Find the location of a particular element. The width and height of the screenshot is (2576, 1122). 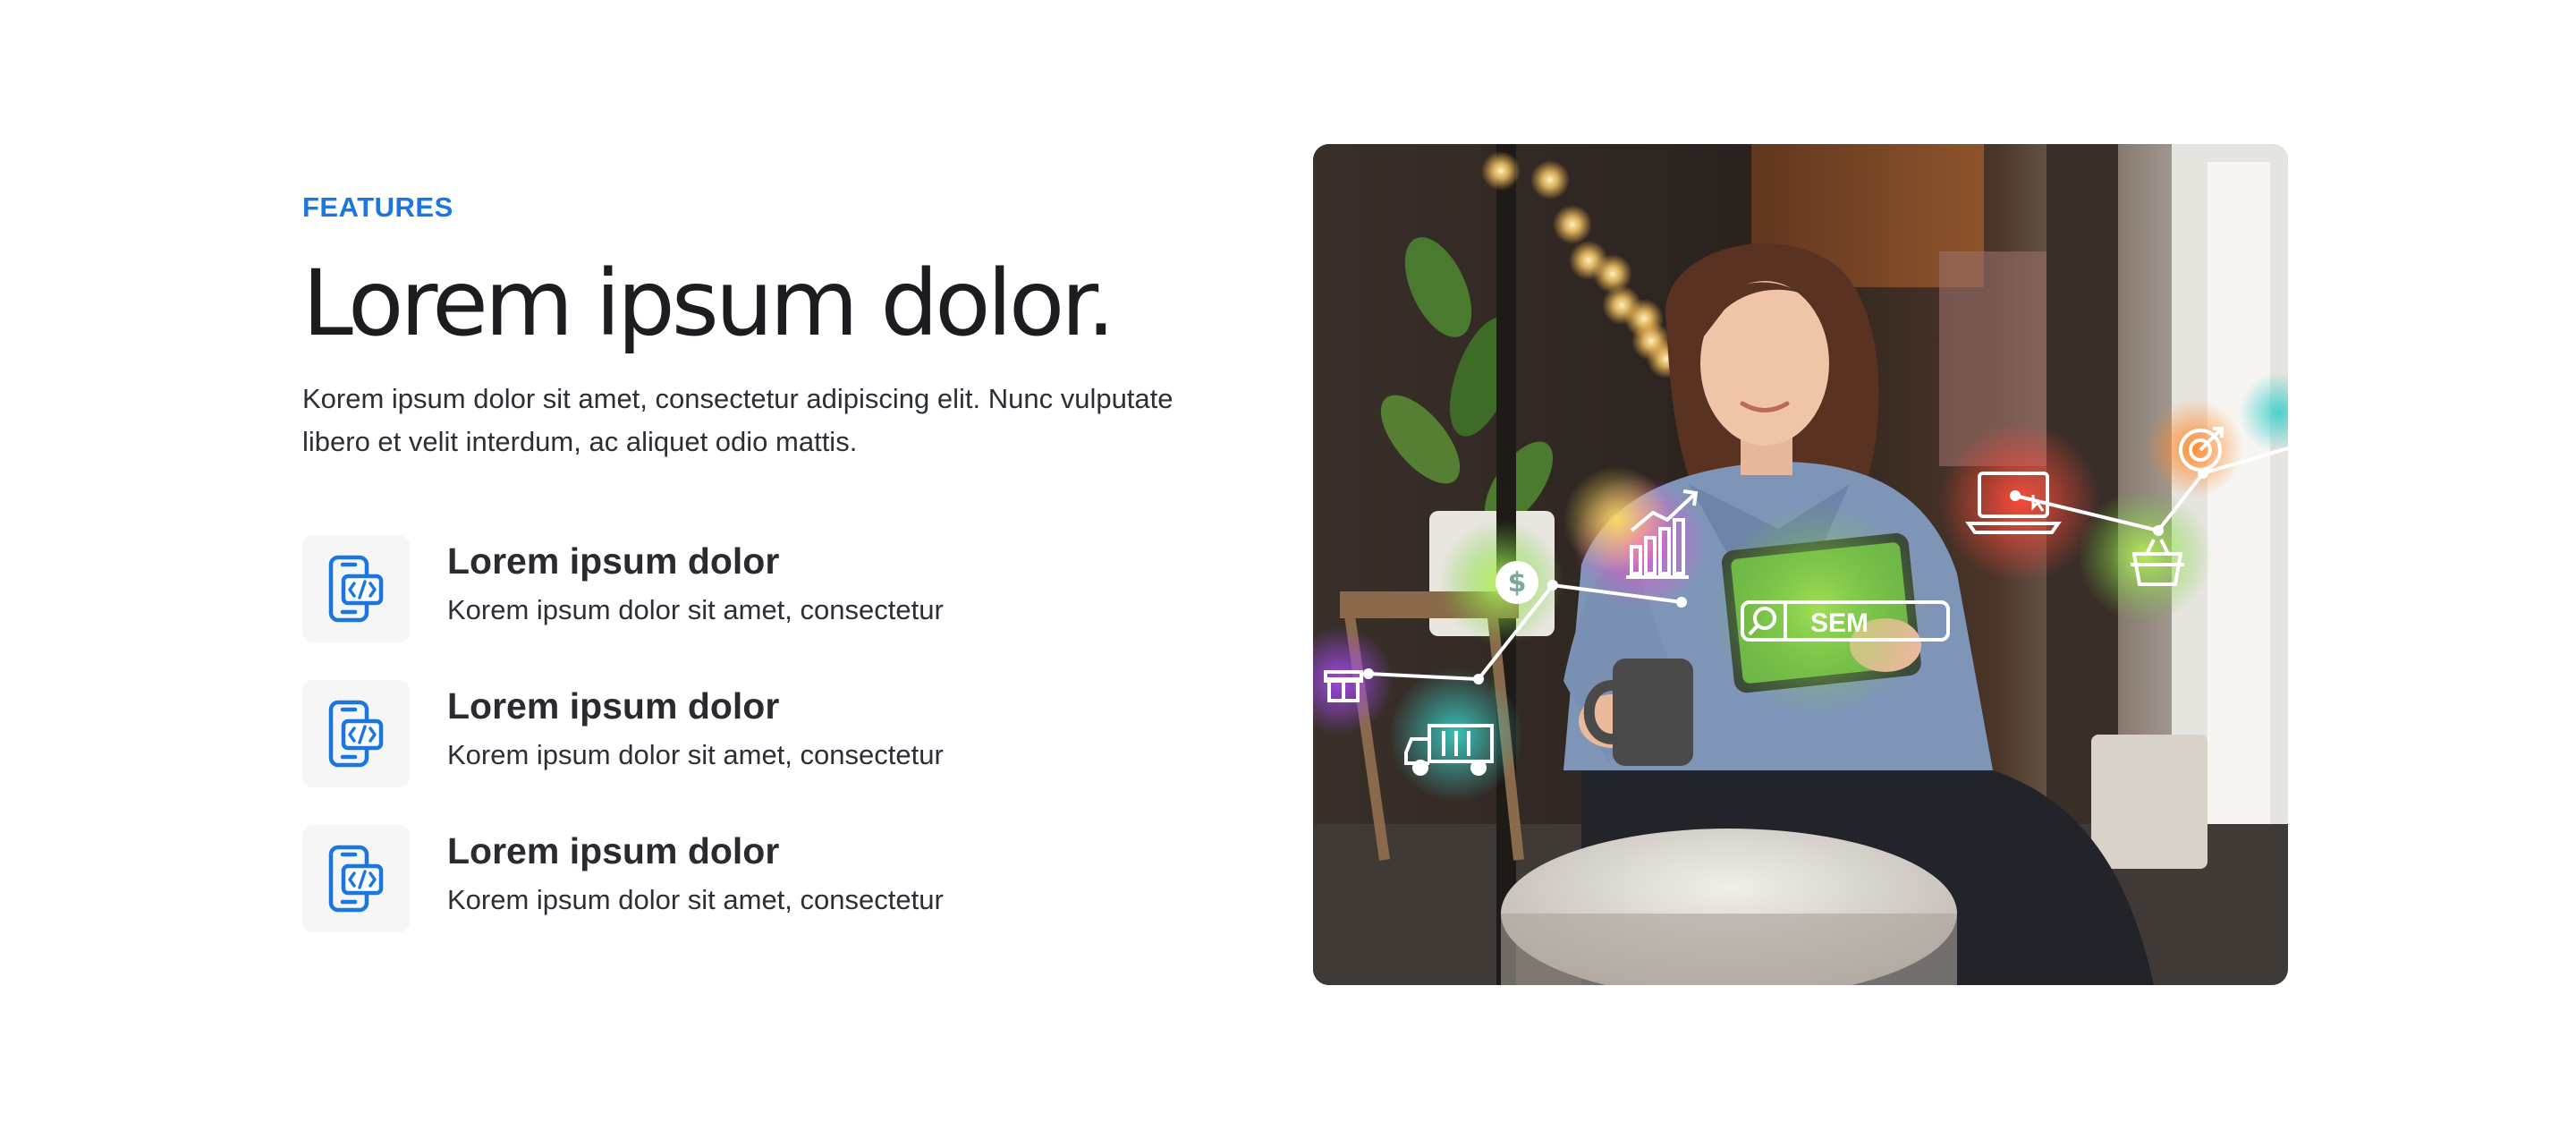

section-eyebrow: FEATURES is located at coordinates (377, 207).